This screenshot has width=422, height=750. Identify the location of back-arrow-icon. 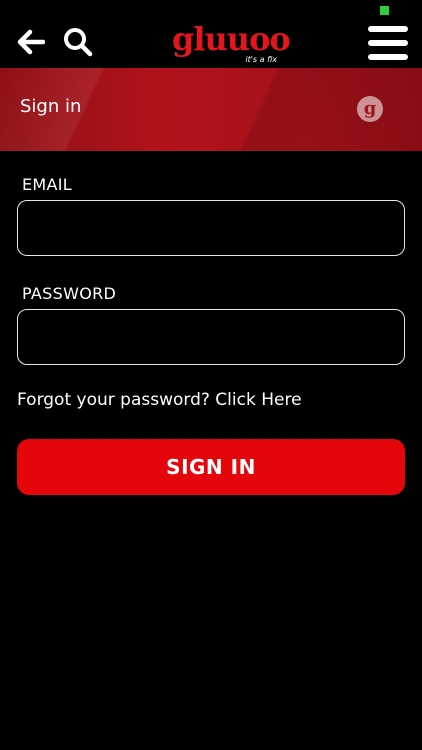
(31, 42).